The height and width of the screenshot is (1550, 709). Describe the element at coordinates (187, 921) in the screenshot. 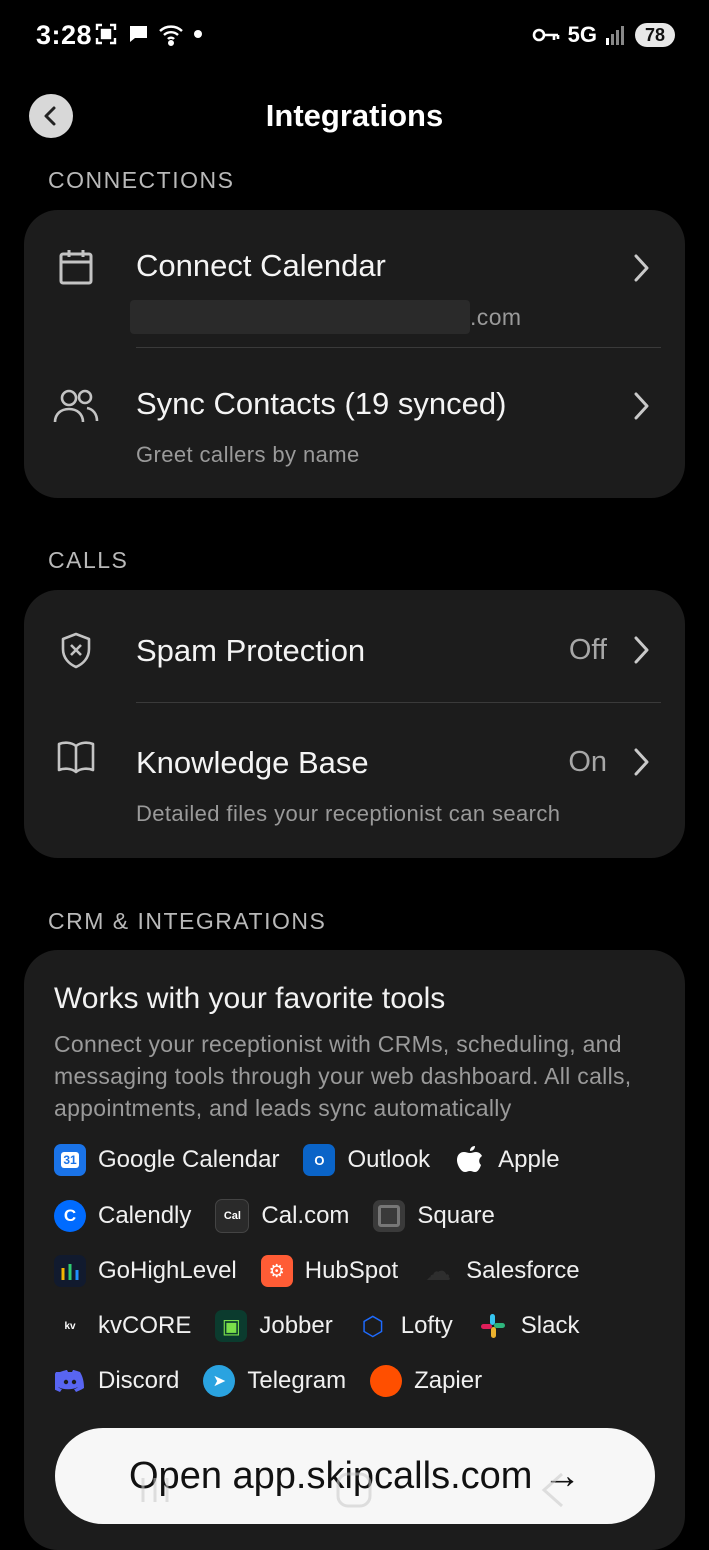

I see `section-header-crm: CRM & INTEGRATIONS` at that location.